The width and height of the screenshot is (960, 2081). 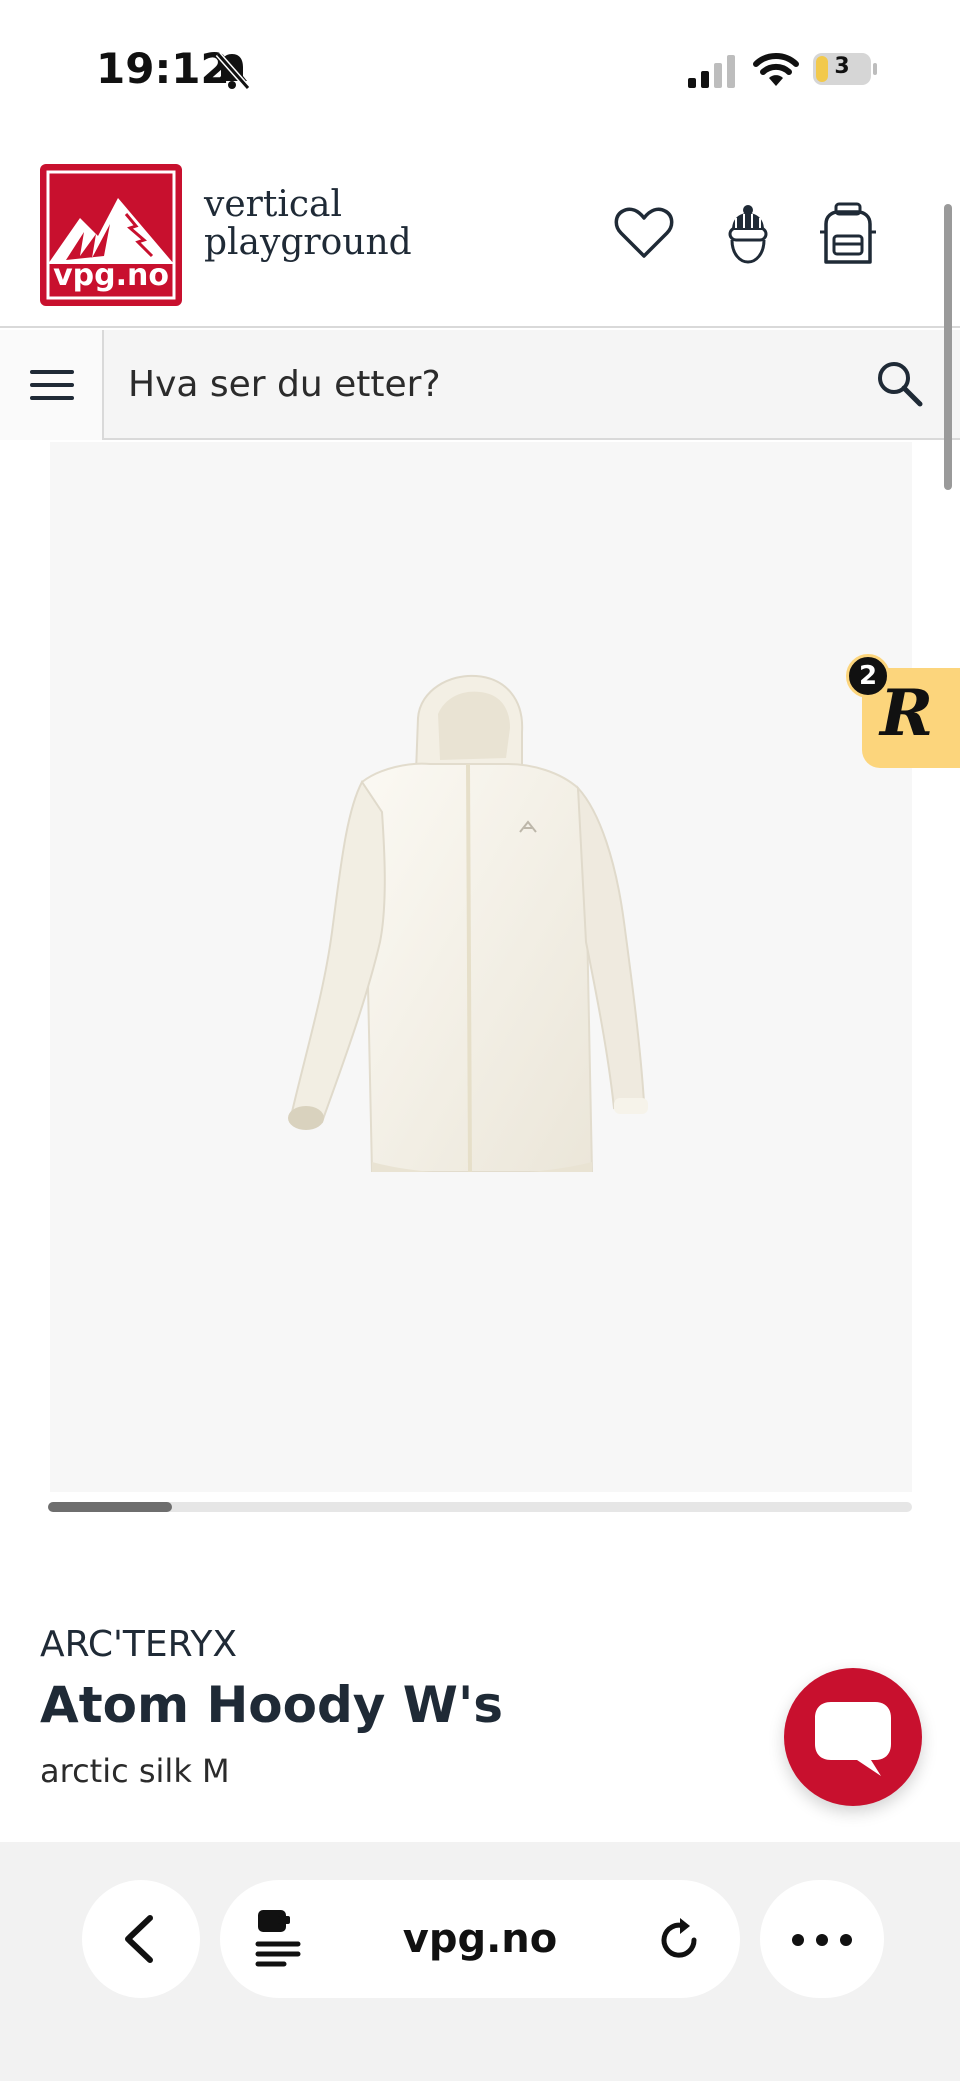 I want to click on brand-wordmark: vertical playground, so click(x=308, y=224).